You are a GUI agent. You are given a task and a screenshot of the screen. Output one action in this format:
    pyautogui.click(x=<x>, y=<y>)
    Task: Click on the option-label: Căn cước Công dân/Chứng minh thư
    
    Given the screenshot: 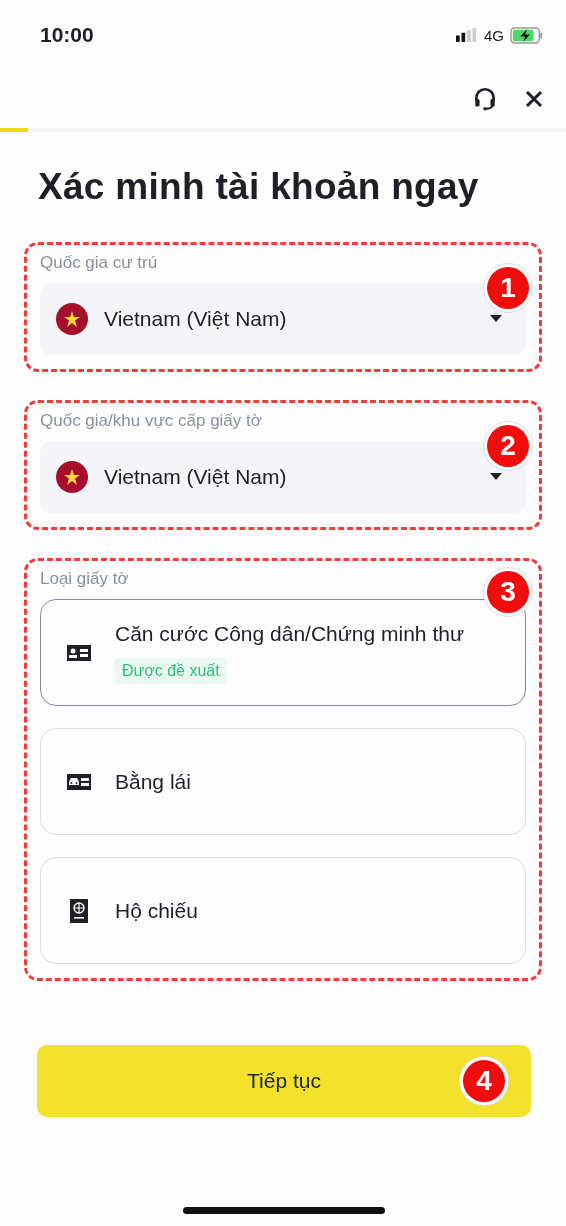 What is the action you would take?
    pyautogui.click(x=289, y=633)
    